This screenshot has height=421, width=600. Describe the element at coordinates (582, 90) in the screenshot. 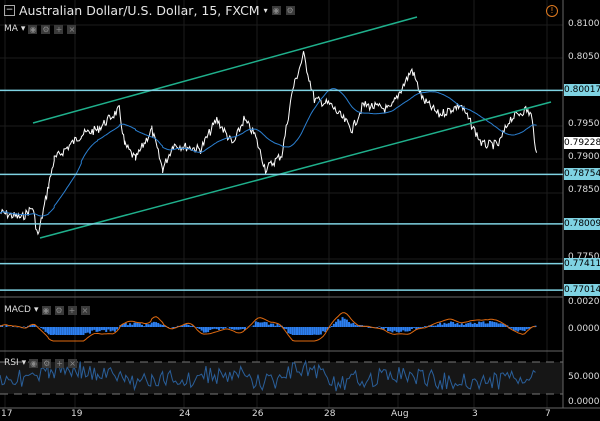

I see `level-price-tag: 0.80017` at that location.